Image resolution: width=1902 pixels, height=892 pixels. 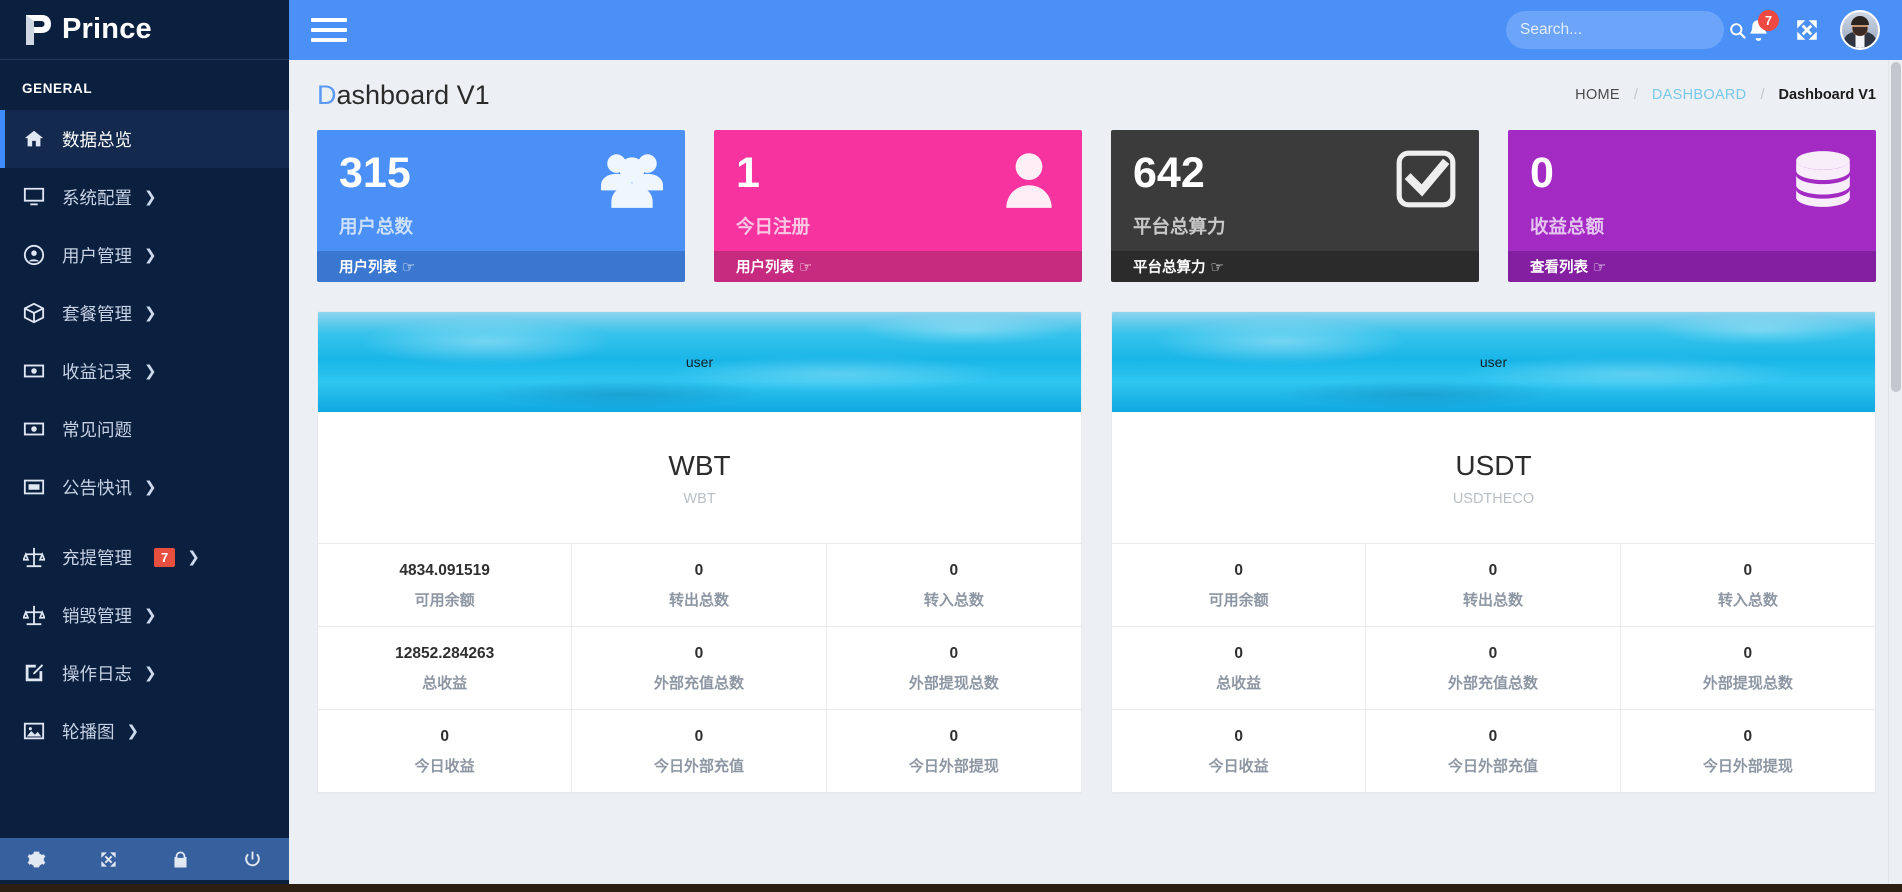 I want to click on box-icon, so click(x=34, y=313).